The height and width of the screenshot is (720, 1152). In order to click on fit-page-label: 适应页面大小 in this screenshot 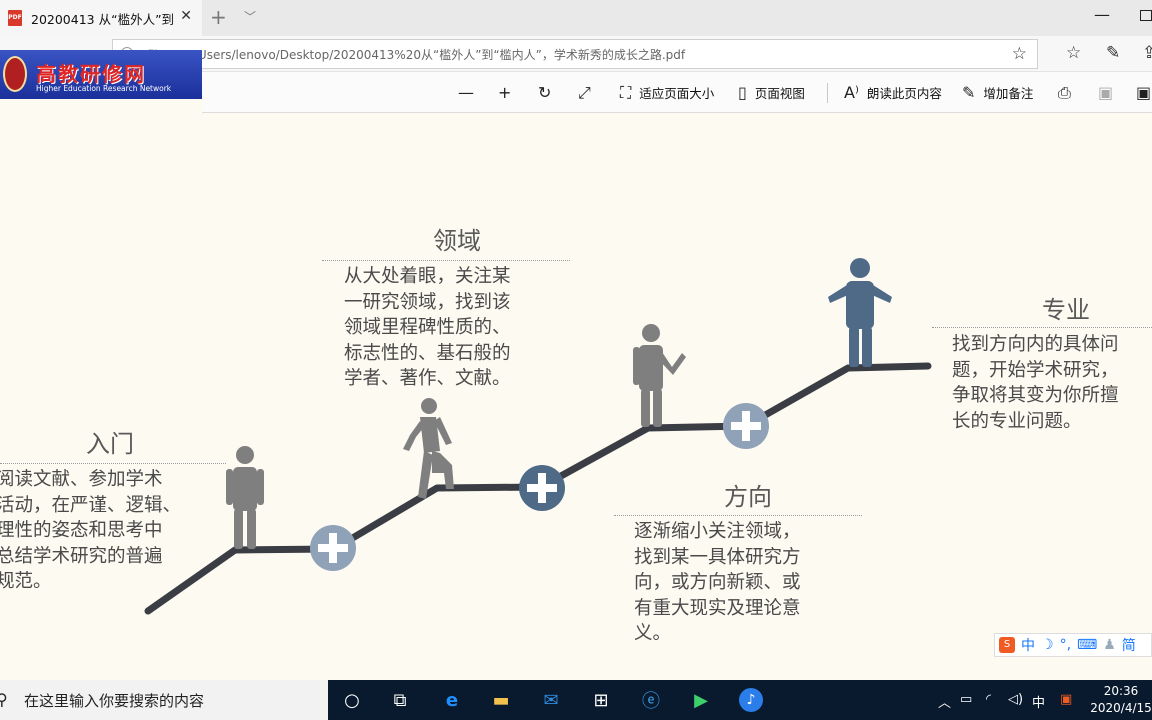, I will do `click(677, 93)`.